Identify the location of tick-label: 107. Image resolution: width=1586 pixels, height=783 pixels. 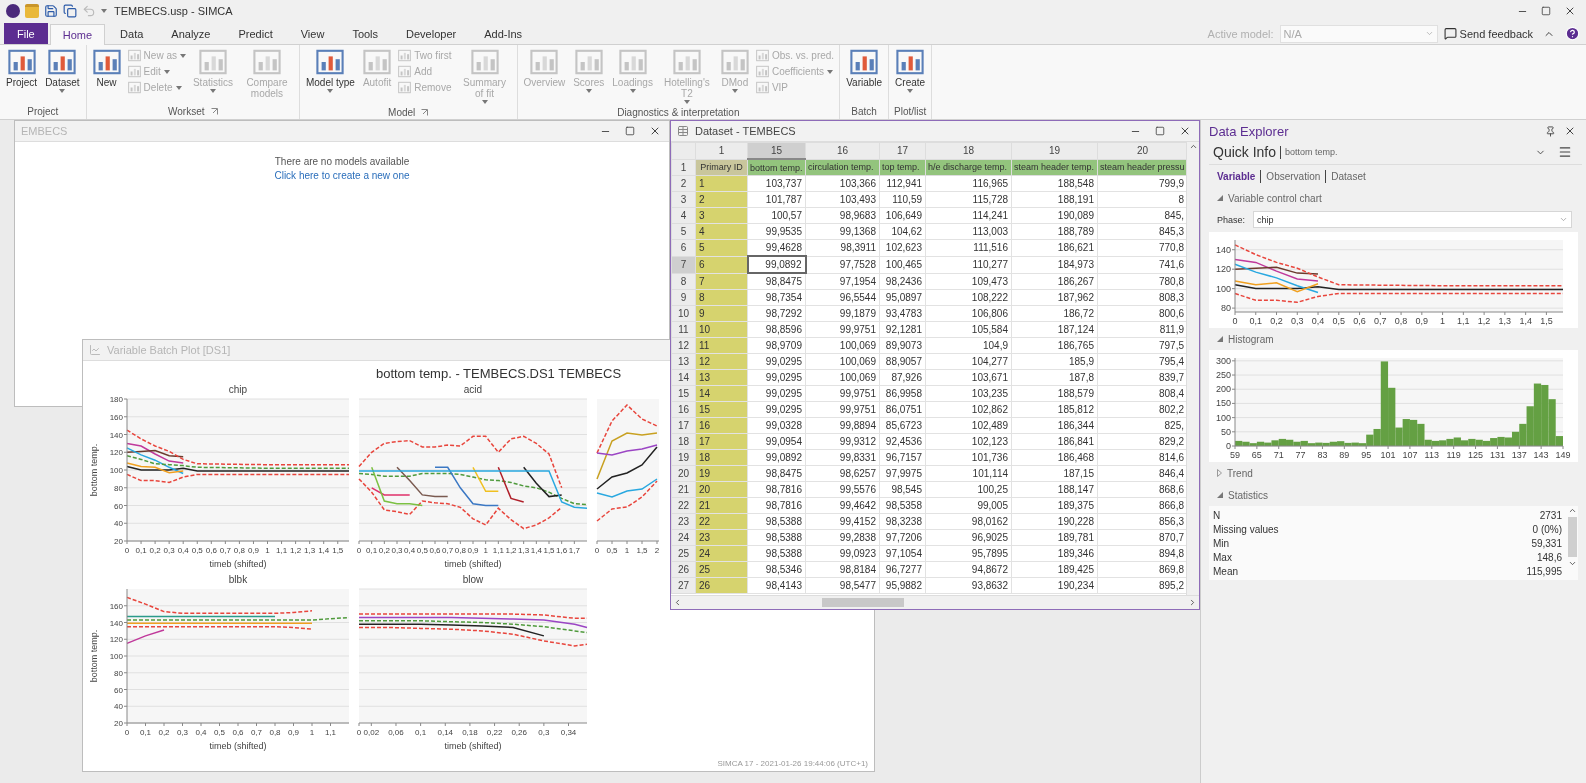
(1410, 455).